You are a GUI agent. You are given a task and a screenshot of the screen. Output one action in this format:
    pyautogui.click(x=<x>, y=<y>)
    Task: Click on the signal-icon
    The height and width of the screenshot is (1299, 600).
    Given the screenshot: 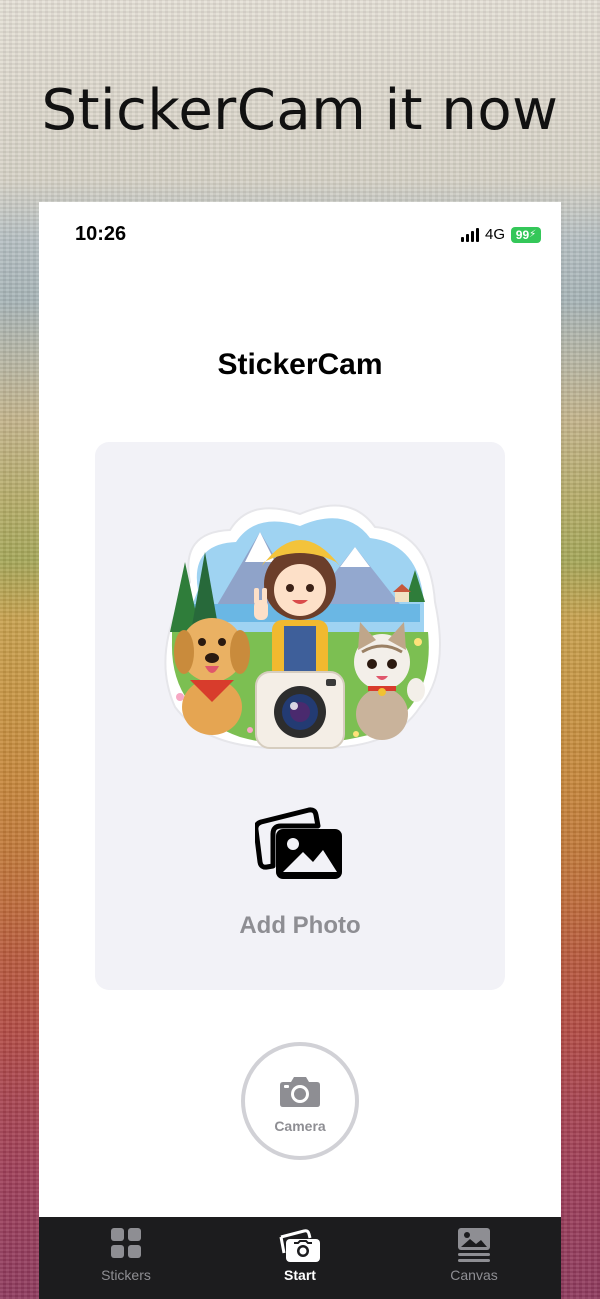 What is the action you would take?
    pyautogui.click(x=469, y=234)
    